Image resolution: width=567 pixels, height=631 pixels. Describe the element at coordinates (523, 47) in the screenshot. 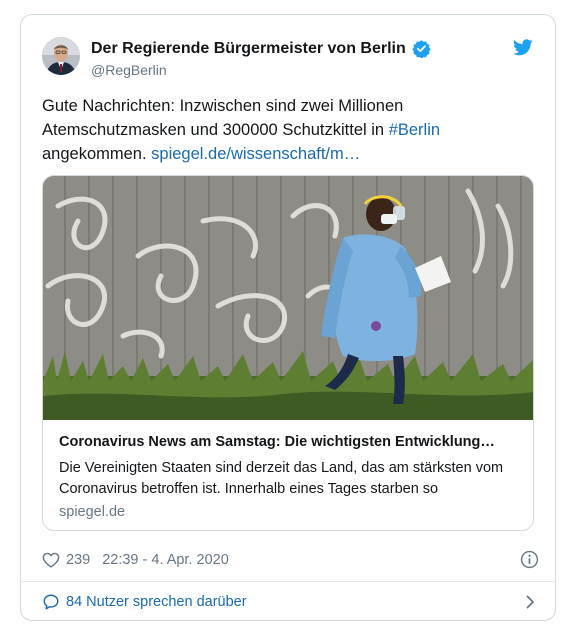

I see `twitter-bird-icon` at that location.